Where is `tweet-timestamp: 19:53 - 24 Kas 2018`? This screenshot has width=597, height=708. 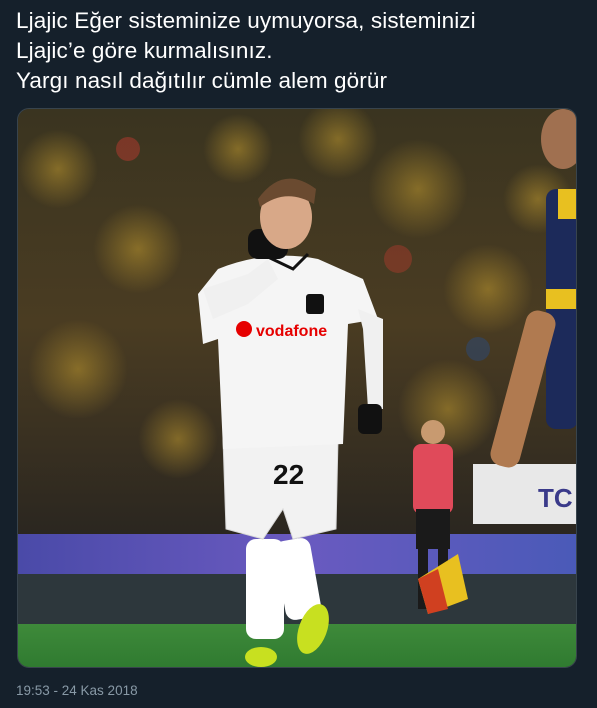 tweet-timestamp: 19:53 - 24 Kas 2018 is located at coordinates (77, 690).